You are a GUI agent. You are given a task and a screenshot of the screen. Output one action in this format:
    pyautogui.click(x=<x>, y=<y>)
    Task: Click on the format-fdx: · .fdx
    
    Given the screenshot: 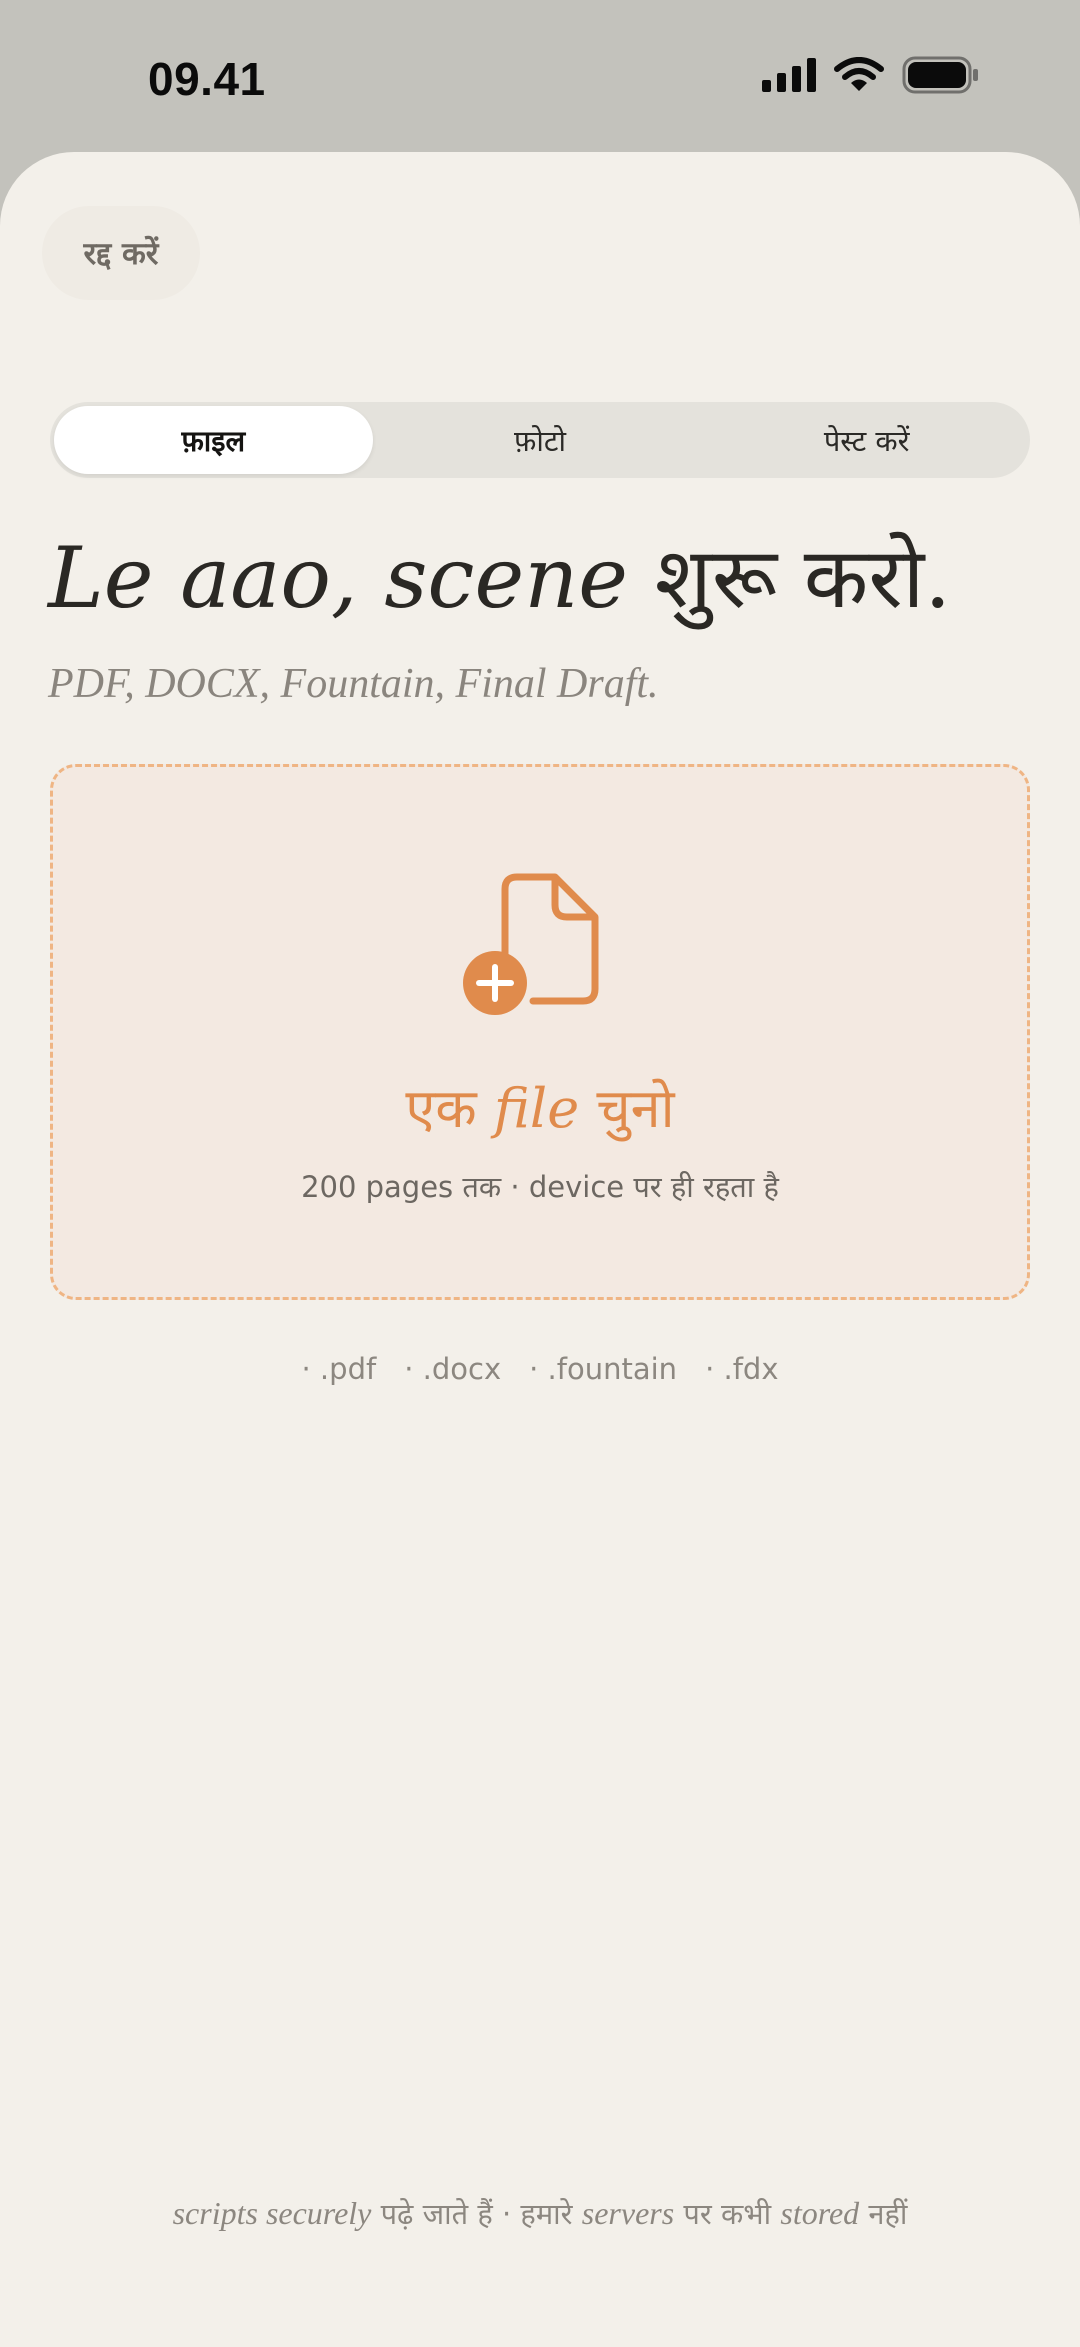 What is the action you would take?
    pyautogui.click(x=742, y=1369)
    